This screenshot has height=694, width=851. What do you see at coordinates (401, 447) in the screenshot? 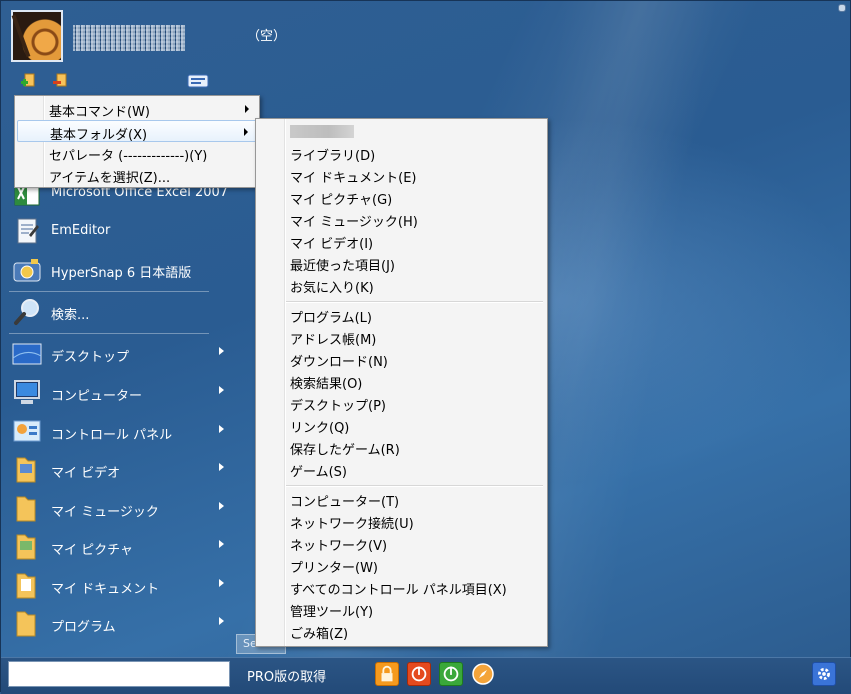
I see `menu-item-saved-games: 保存したゲーム(R)` at bounding box center [401, 447].